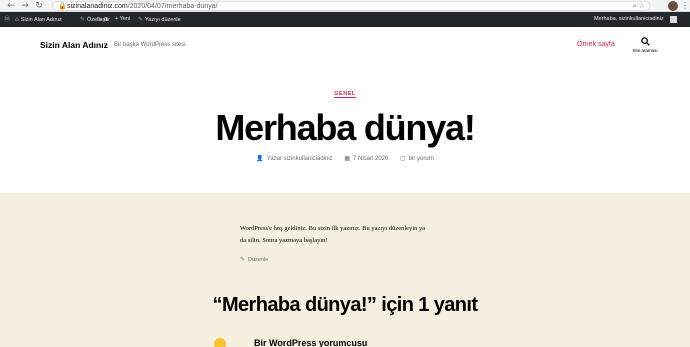 The height and width of the screenshot is (347, 690). I want to click on admin-bar-site-name: ⌂ Sizin Alan Adınız, so click(38, 19).